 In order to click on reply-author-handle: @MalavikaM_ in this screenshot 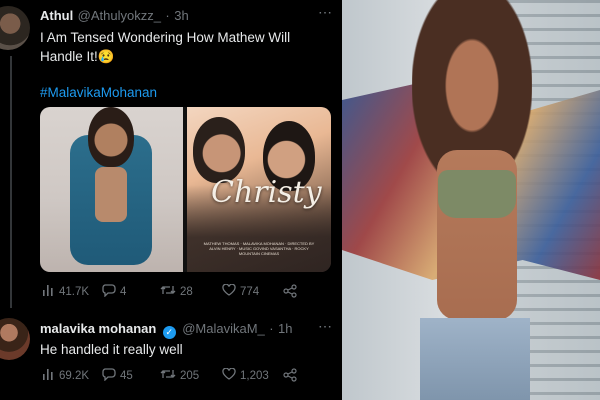, I will do `click(223, 328)`.